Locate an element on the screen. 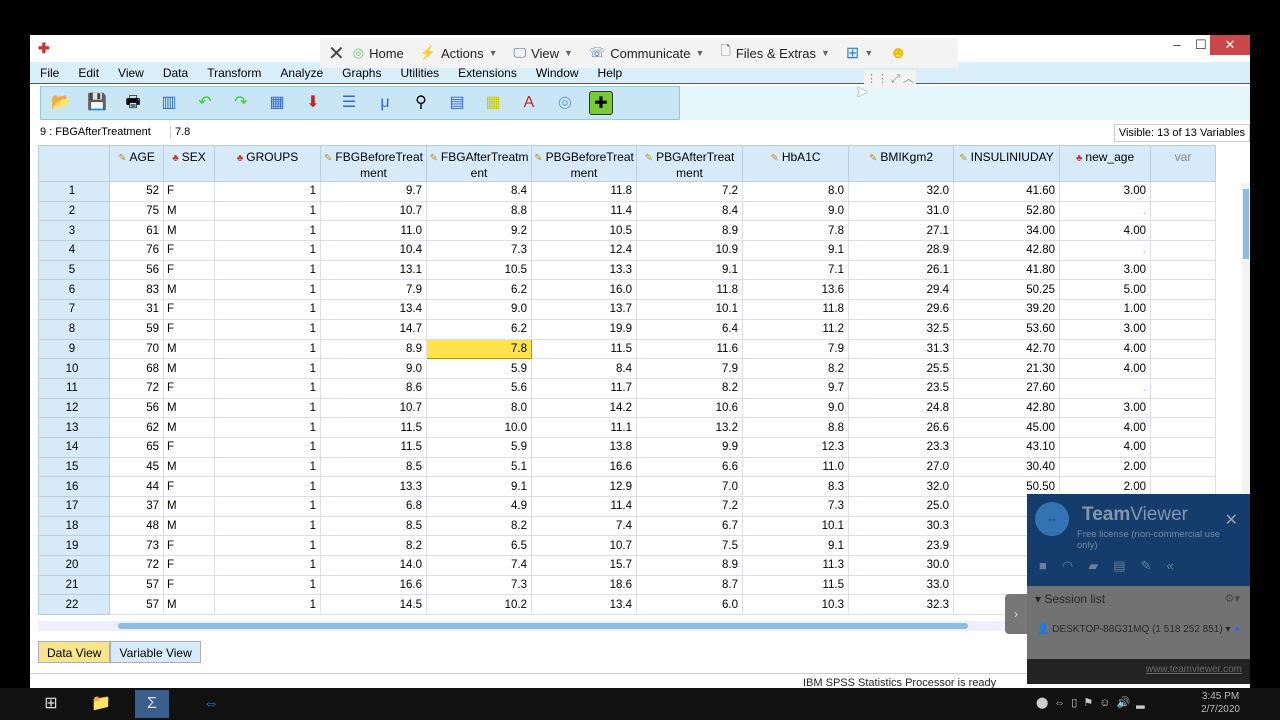  data-cell: 10.5 is located at coordinates (479, 270).